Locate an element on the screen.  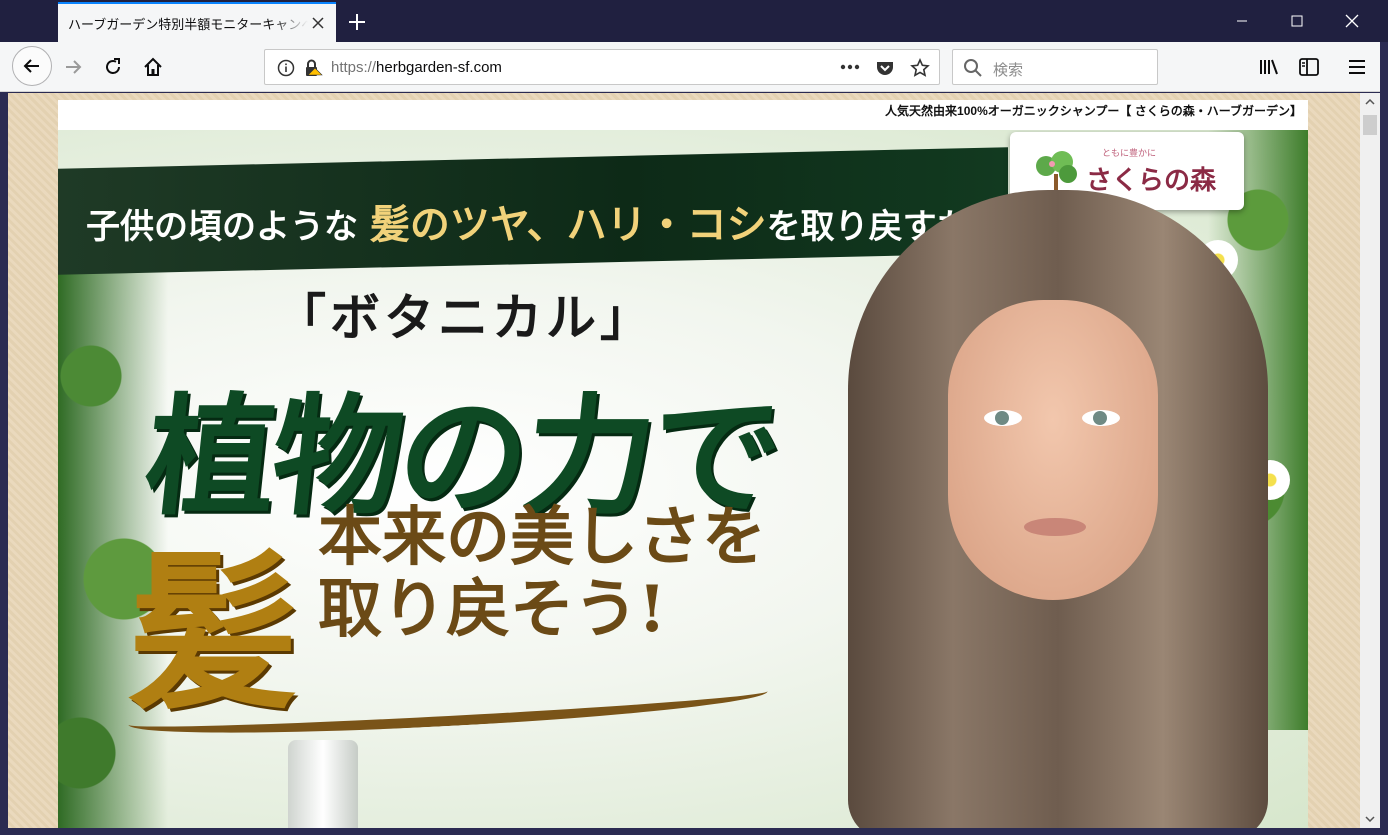
nav-toolbar: https://herbgarden-sf.com 検索 is located at coordinates (694, 67).